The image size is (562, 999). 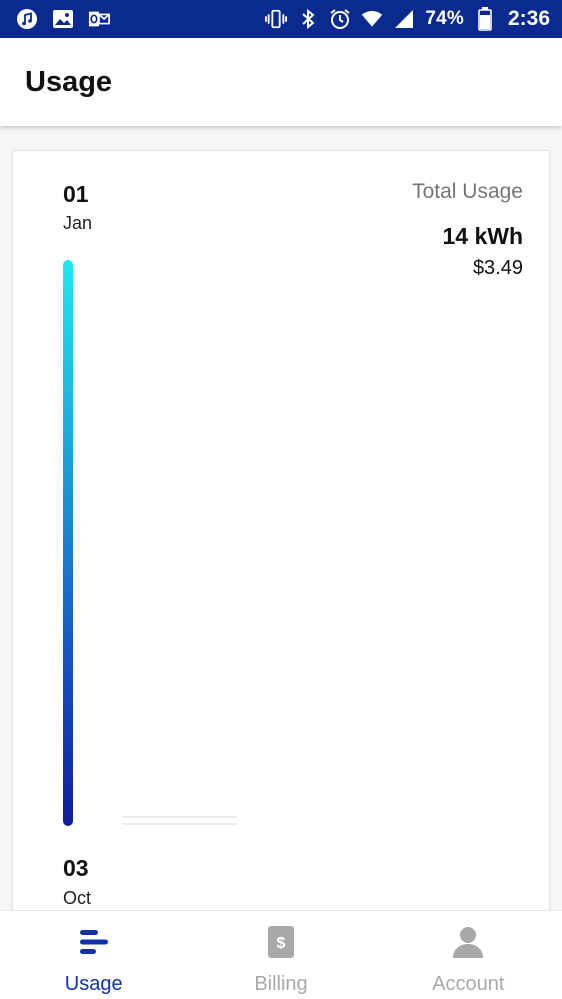 I want to click on nav-account-label: Account, so click(x=468, y=984).